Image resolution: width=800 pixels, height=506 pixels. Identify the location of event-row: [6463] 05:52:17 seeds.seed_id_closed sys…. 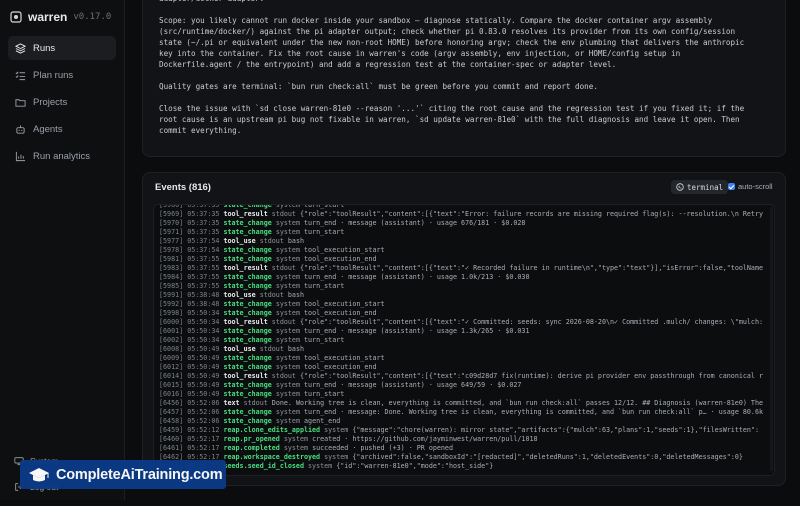
(461, 466).